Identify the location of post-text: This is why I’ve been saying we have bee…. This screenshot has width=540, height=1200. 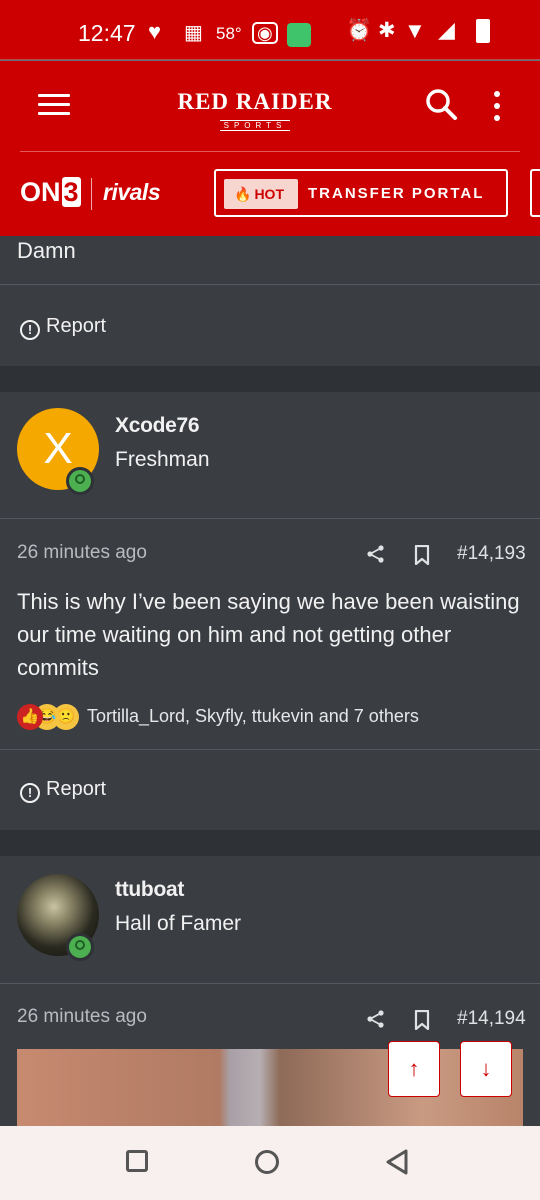
(268, 634).